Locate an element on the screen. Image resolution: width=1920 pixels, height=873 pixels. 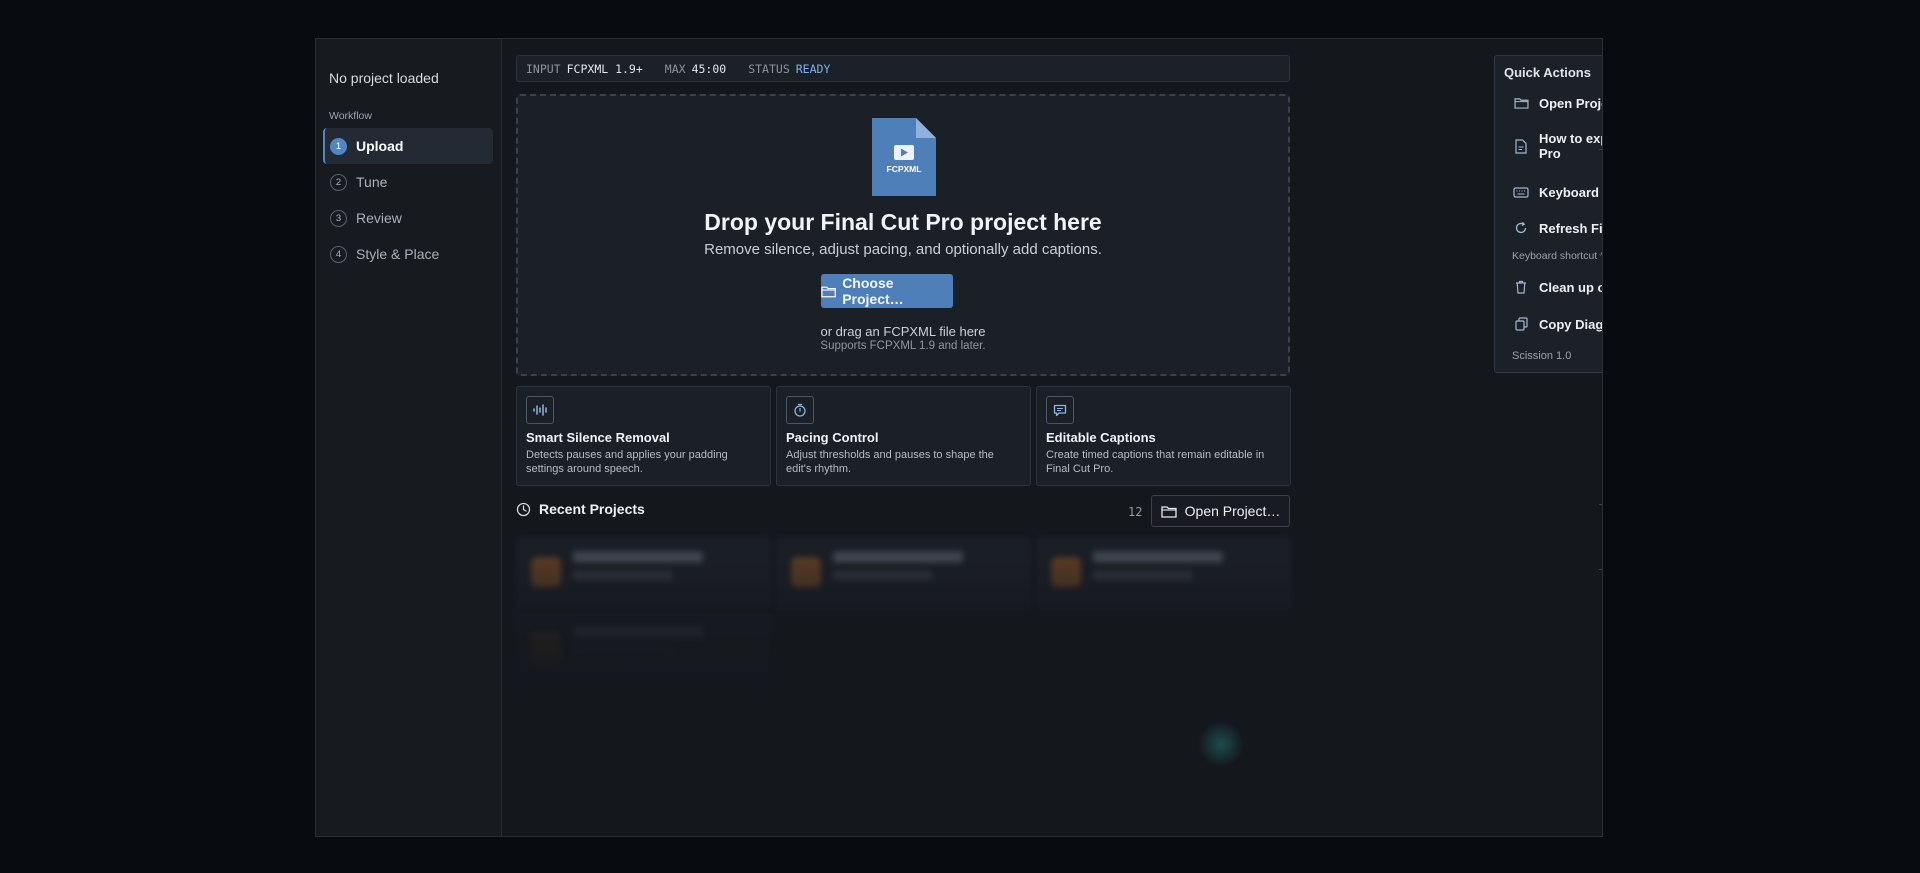
step-label: Tune is located at coordinates (372, 182).